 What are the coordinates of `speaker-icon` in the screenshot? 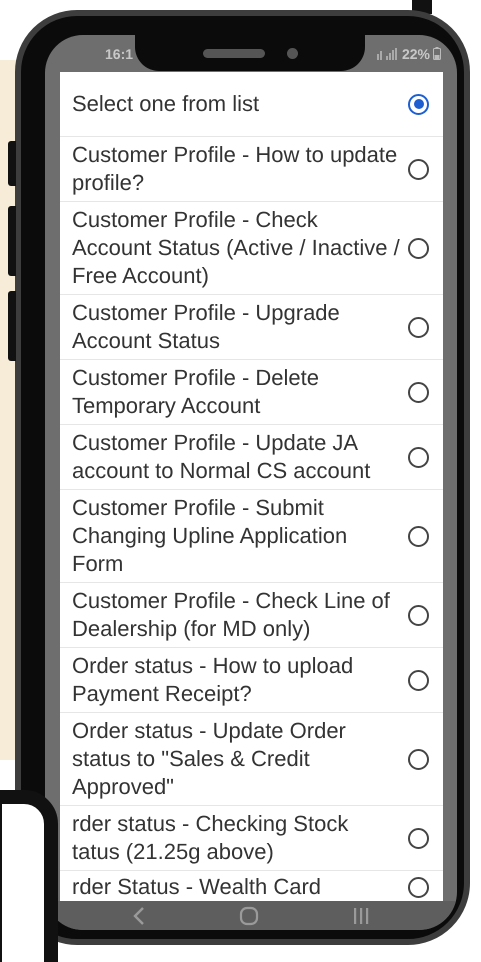 It's located at (233, 53).